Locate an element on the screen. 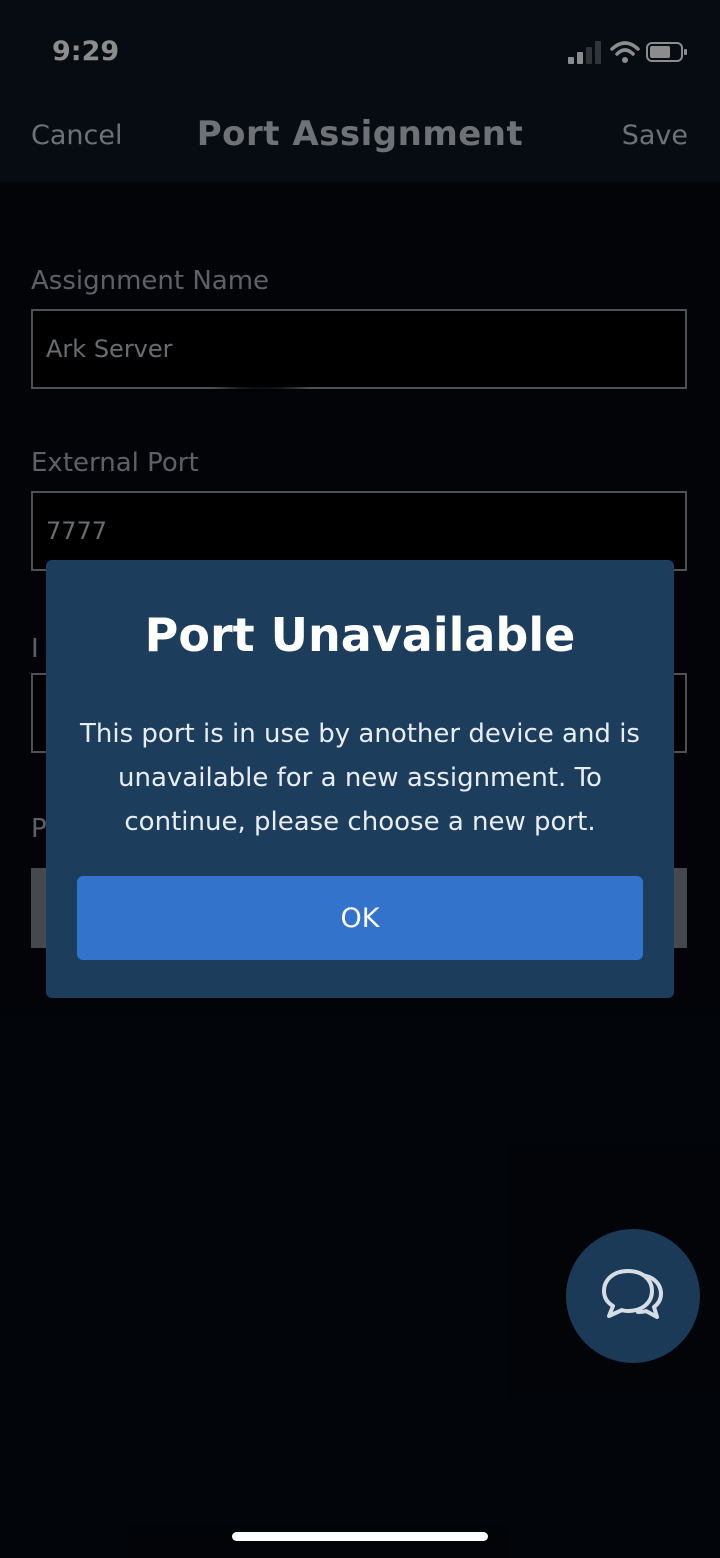  home-indicator is located at coordinates (360, 1536).